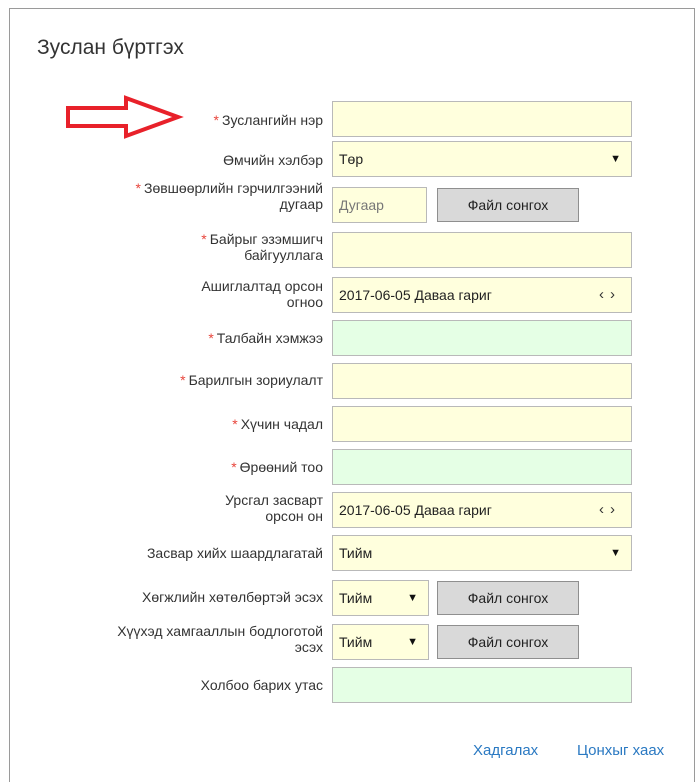 The width and height of the screenshot is (696, 782). I want to click on child-policy-value: Тийм, so click(356, 642).